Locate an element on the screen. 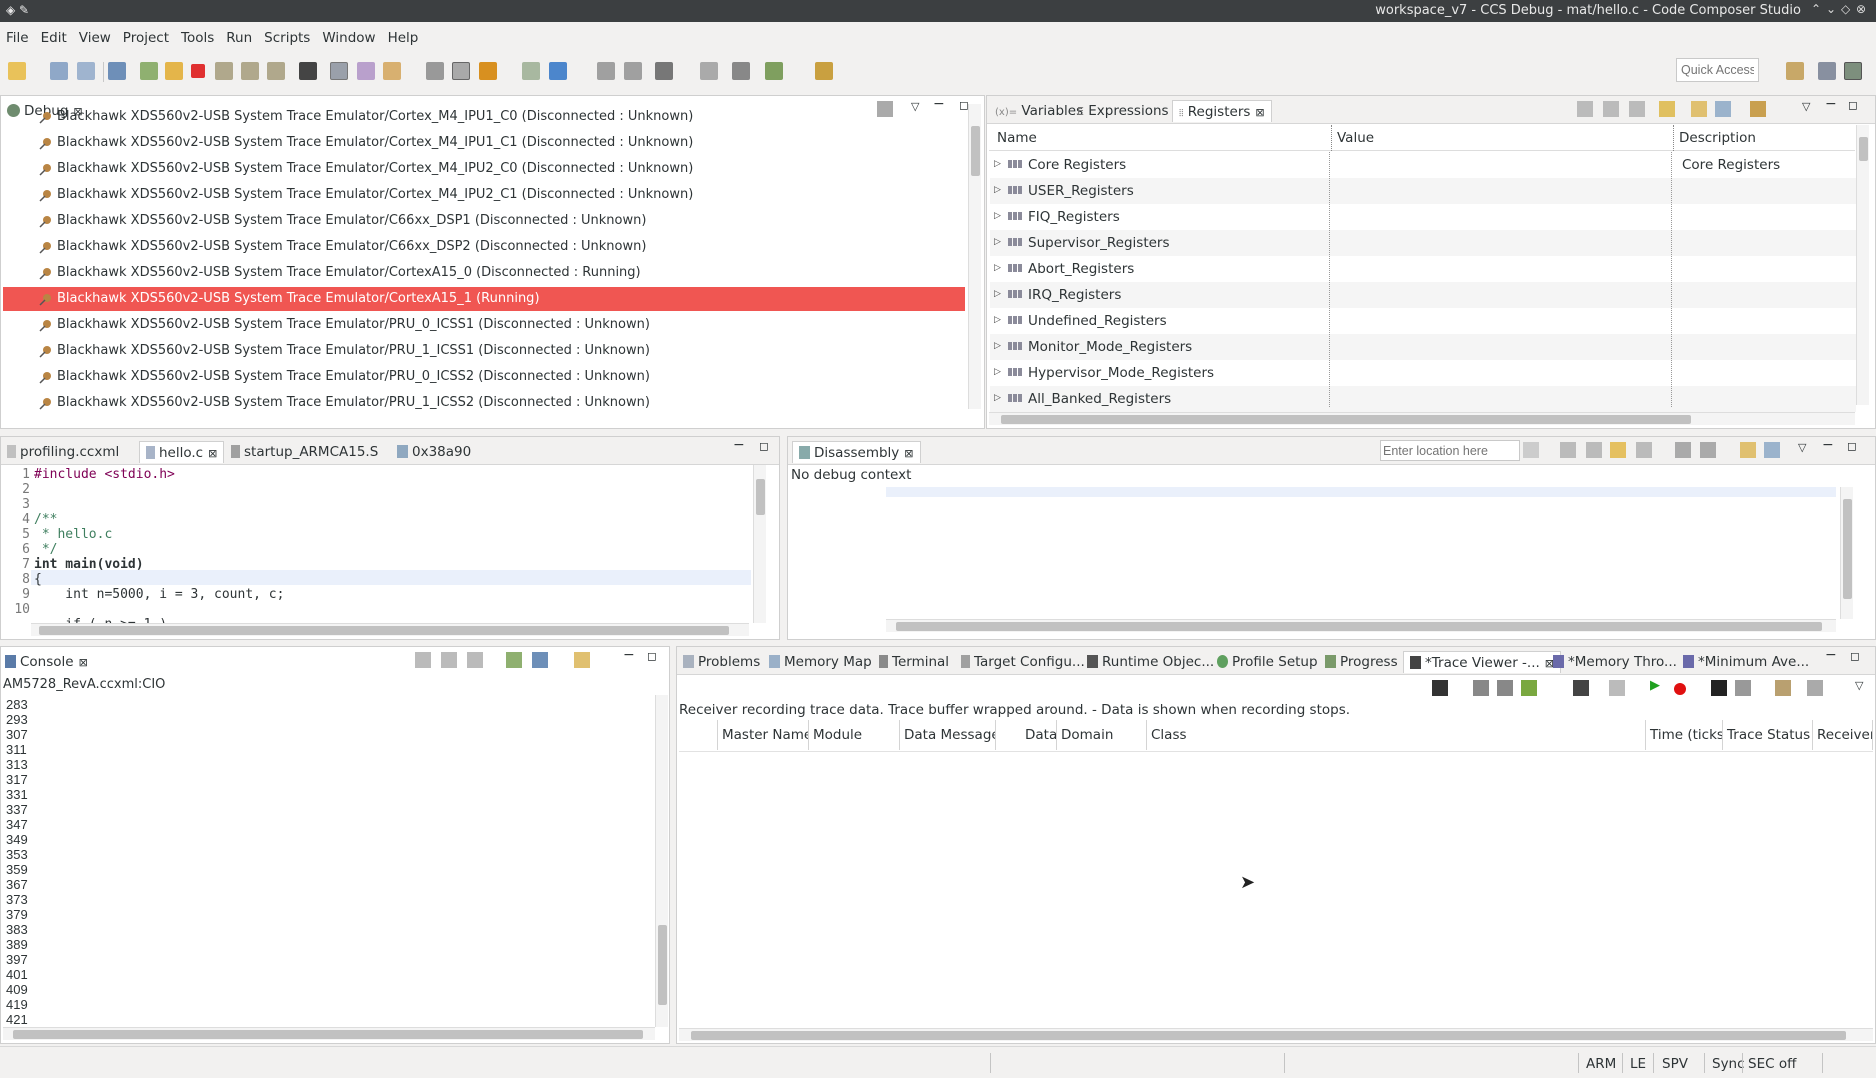 Image resolution: width=1876 pixels, height=1078 pixels. step-into-icon is located at coordinates (224, 71).